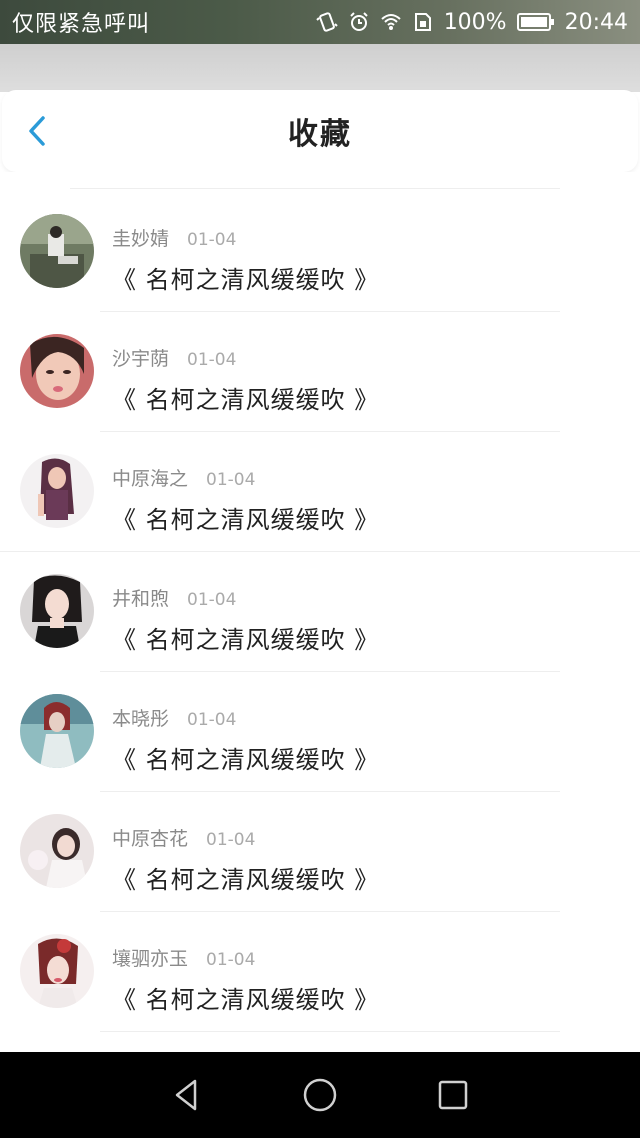  Describe the element at coordinates (320, 252) in the screenshot. I see `list-item: 圭妙婧 01-04 《 名柯之清风缓缓吹 》` at that location.